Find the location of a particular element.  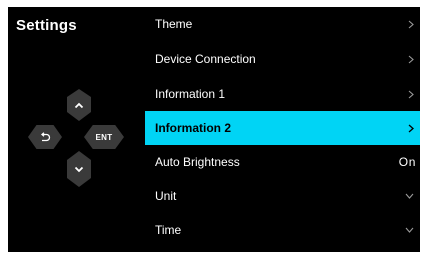

menu-item-theme: Theme is located at coordinates (282, 24).